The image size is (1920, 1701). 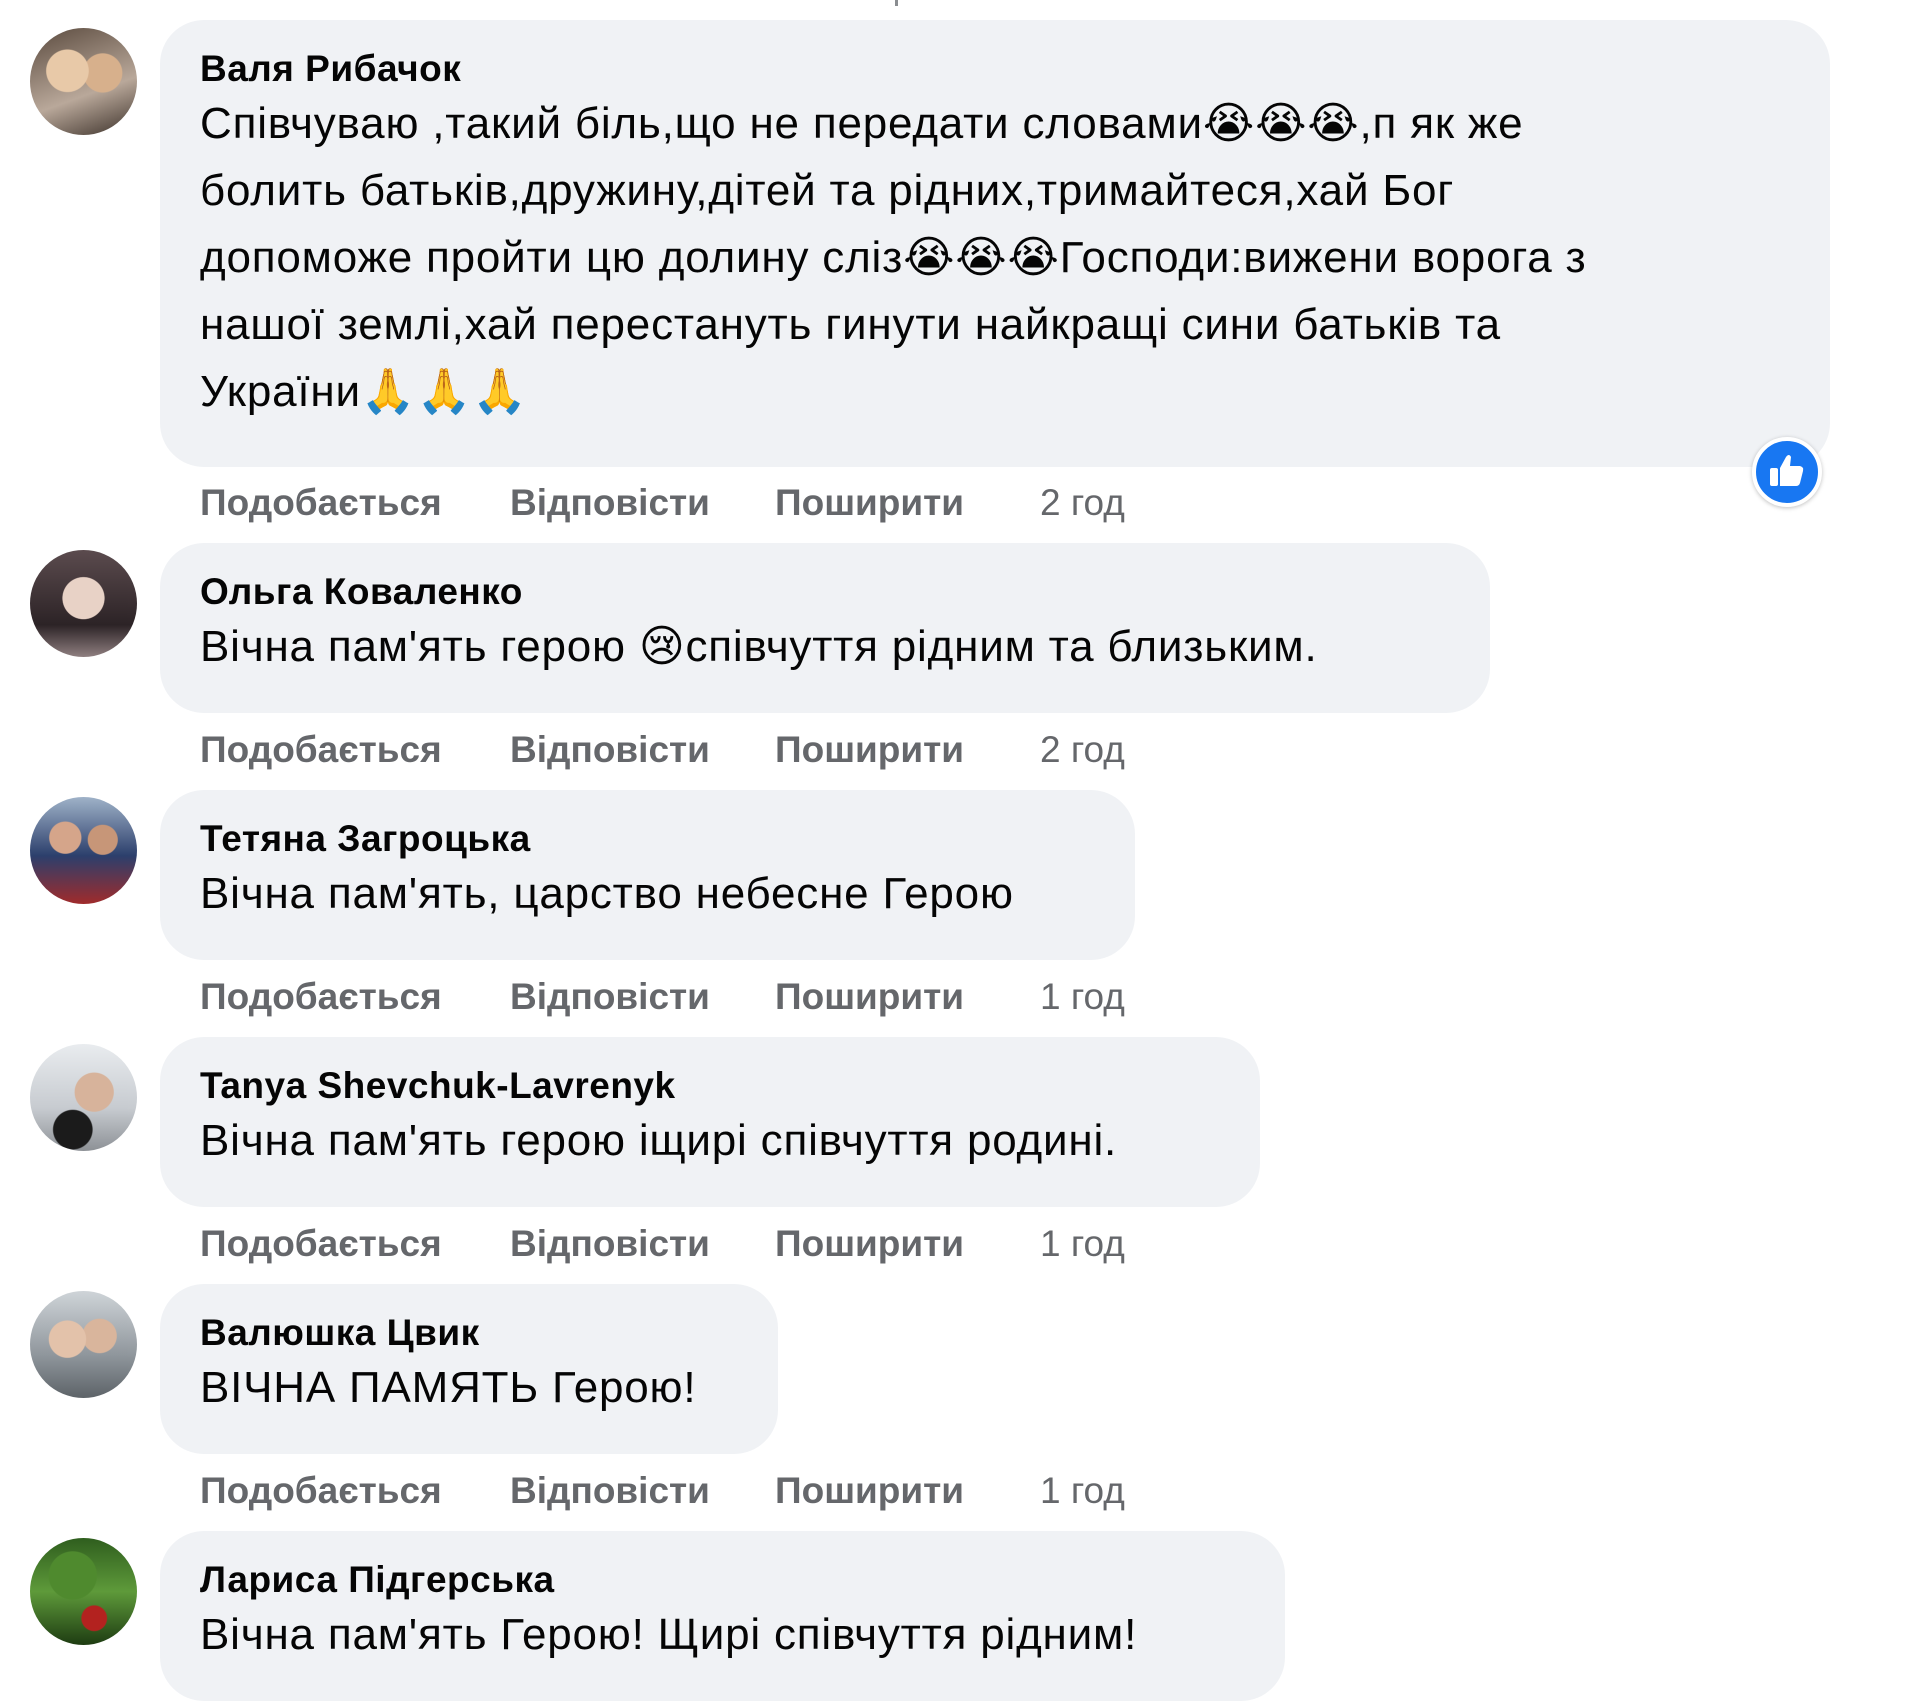 What do you see at coordinates (361, 592) in the screenshot?
I see `comment-author: Ольга Коваленко` at bounding box center [361, 592].